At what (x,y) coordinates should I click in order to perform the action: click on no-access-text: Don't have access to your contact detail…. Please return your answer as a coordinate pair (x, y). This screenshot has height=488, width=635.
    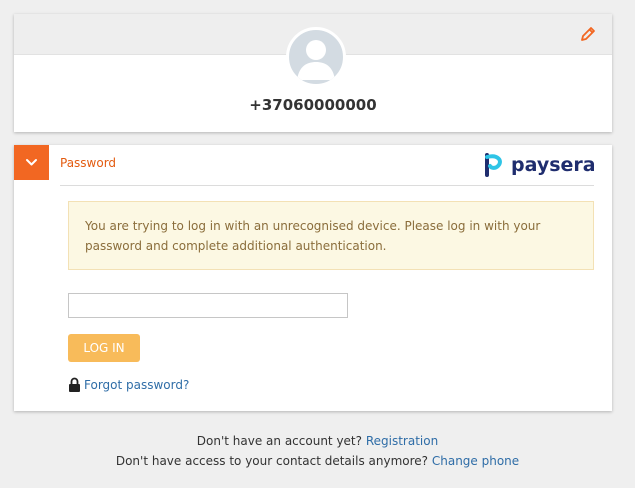
    Looking at the image, I should click on (272, 461).